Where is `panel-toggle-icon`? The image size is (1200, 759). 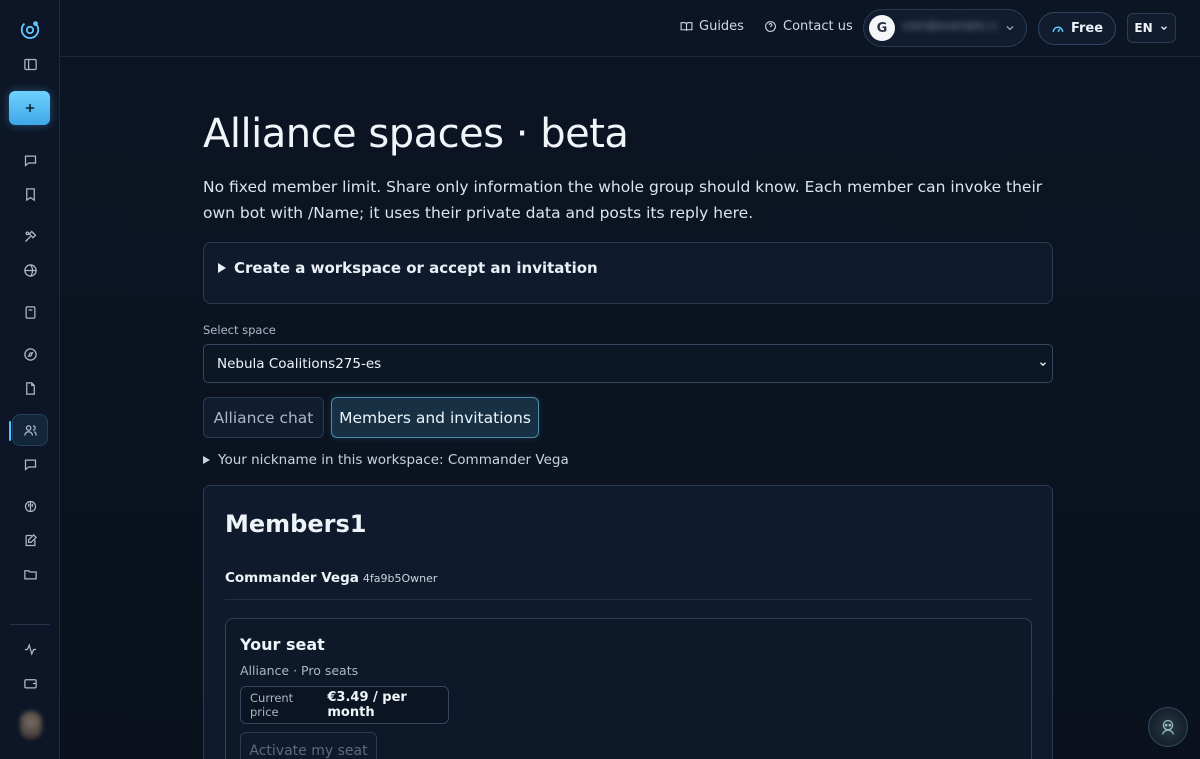
panel-toggle-icon is located at coordinates (30, 64).